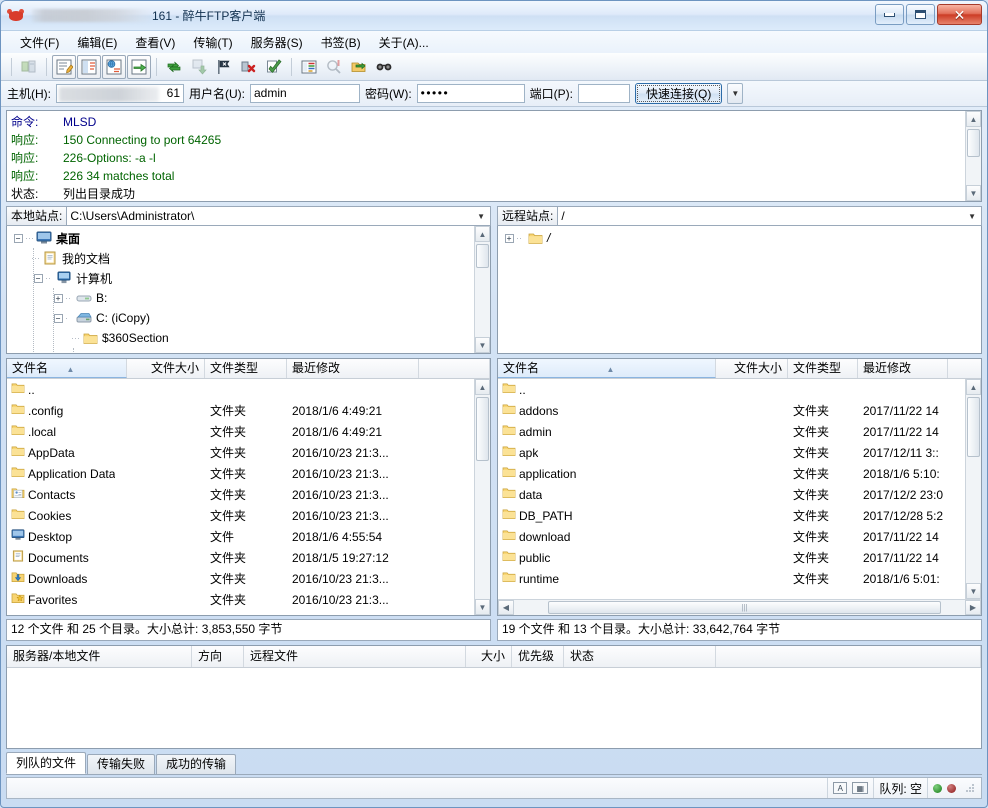 Image resolution: width=988 pixels, height=808 pixels. I want to click on table-row: .config 文件夹 2018/1/6 4:49:21, so click(240, 410).